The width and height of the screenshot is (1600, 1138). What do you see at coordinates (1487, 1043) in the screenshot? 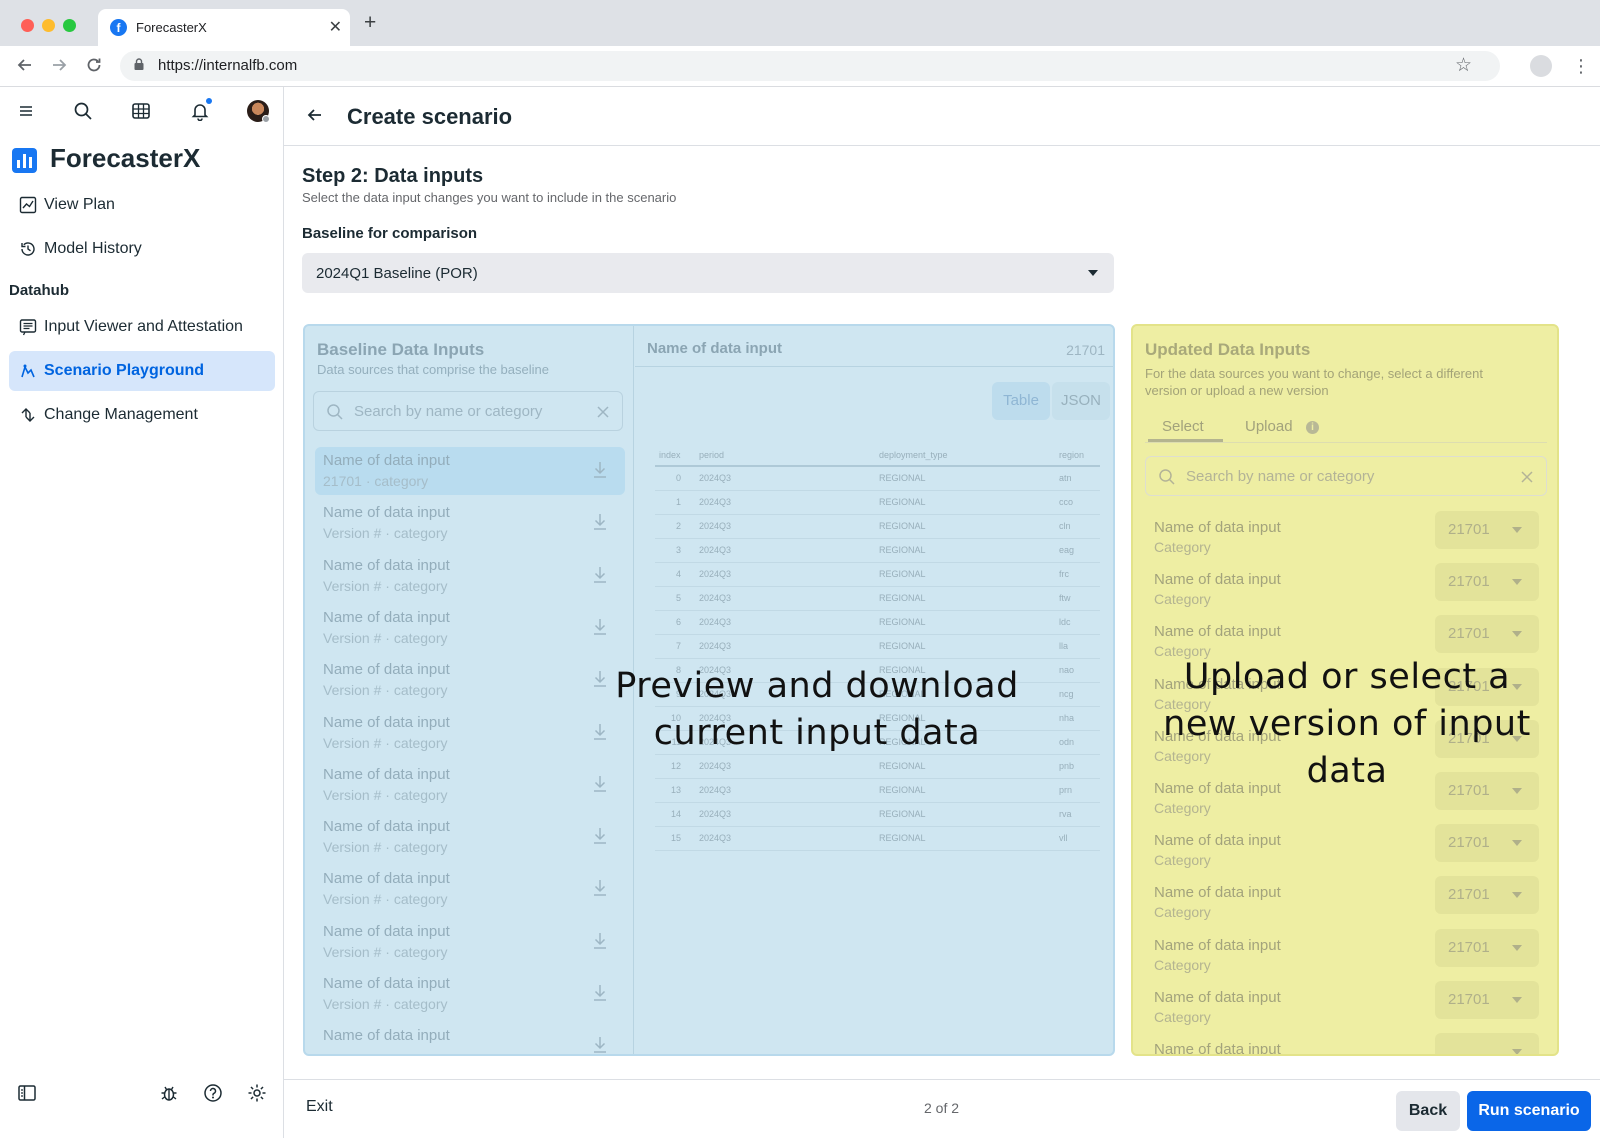
I see `version-select` at bounding box center [1487, 1043].